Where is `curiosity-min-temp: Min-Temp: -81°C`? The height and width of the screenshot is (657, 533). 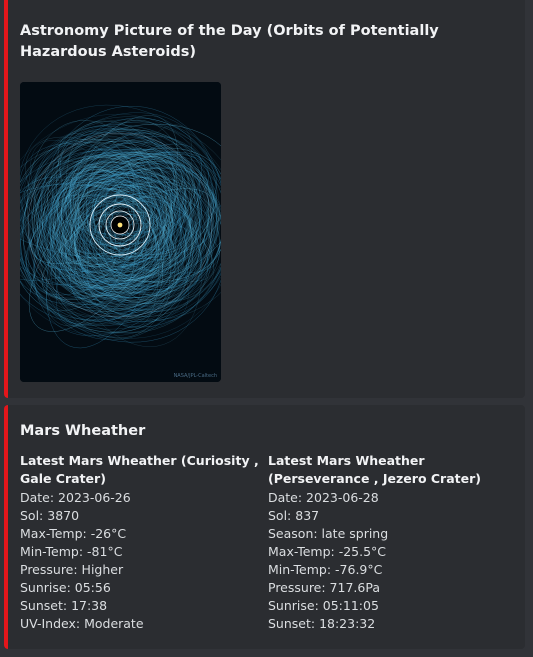 curiosity-min-temp: Min-Temp: -81°C is located at coordinates (71, 551).